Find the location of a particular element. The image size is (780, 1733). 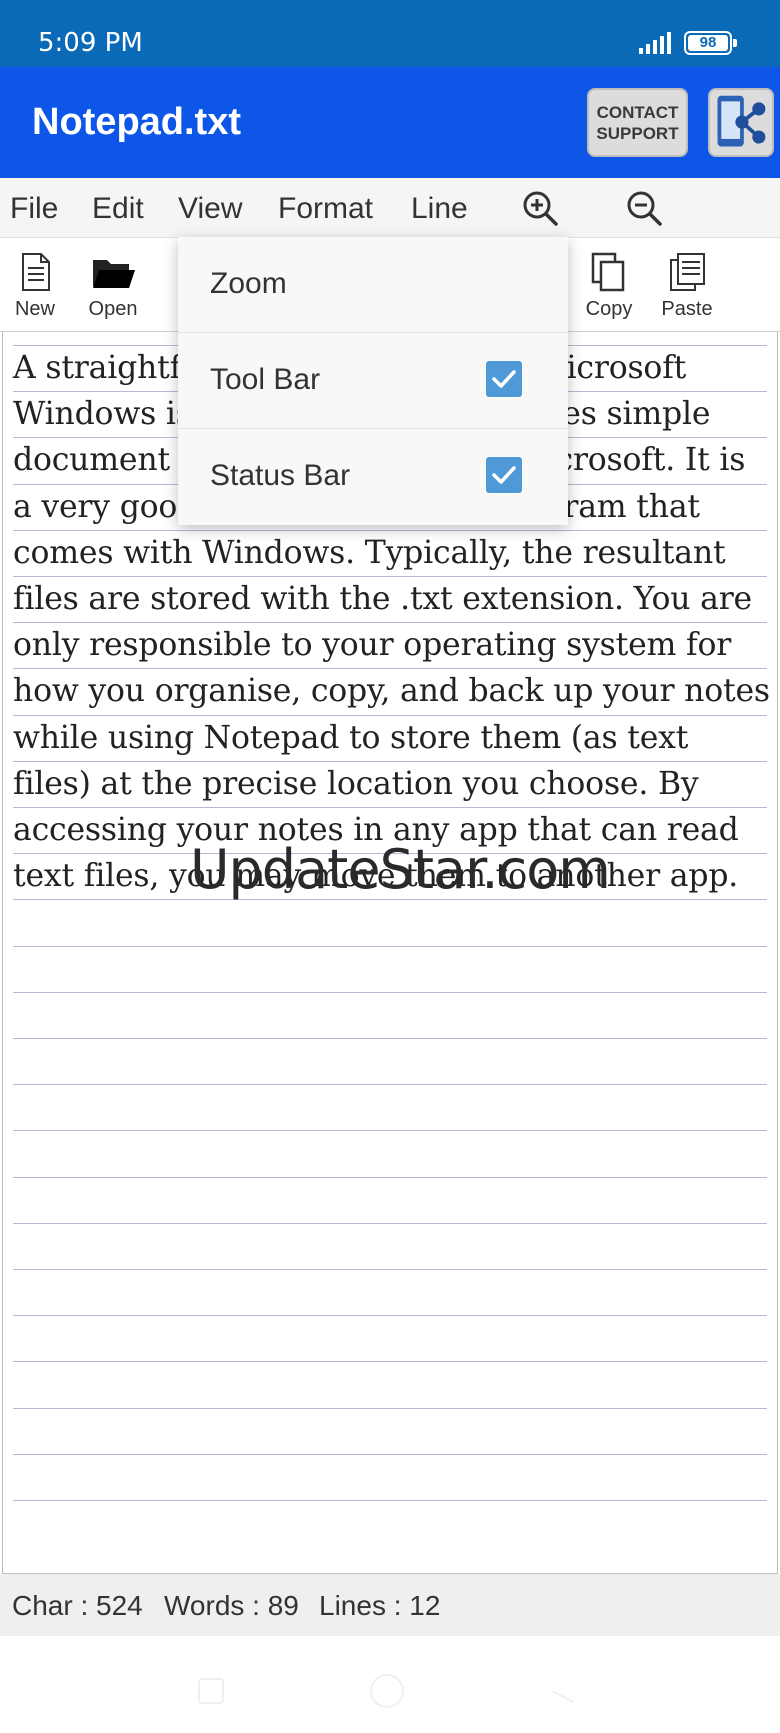

home-icon is located at coordinates (387, 1691).